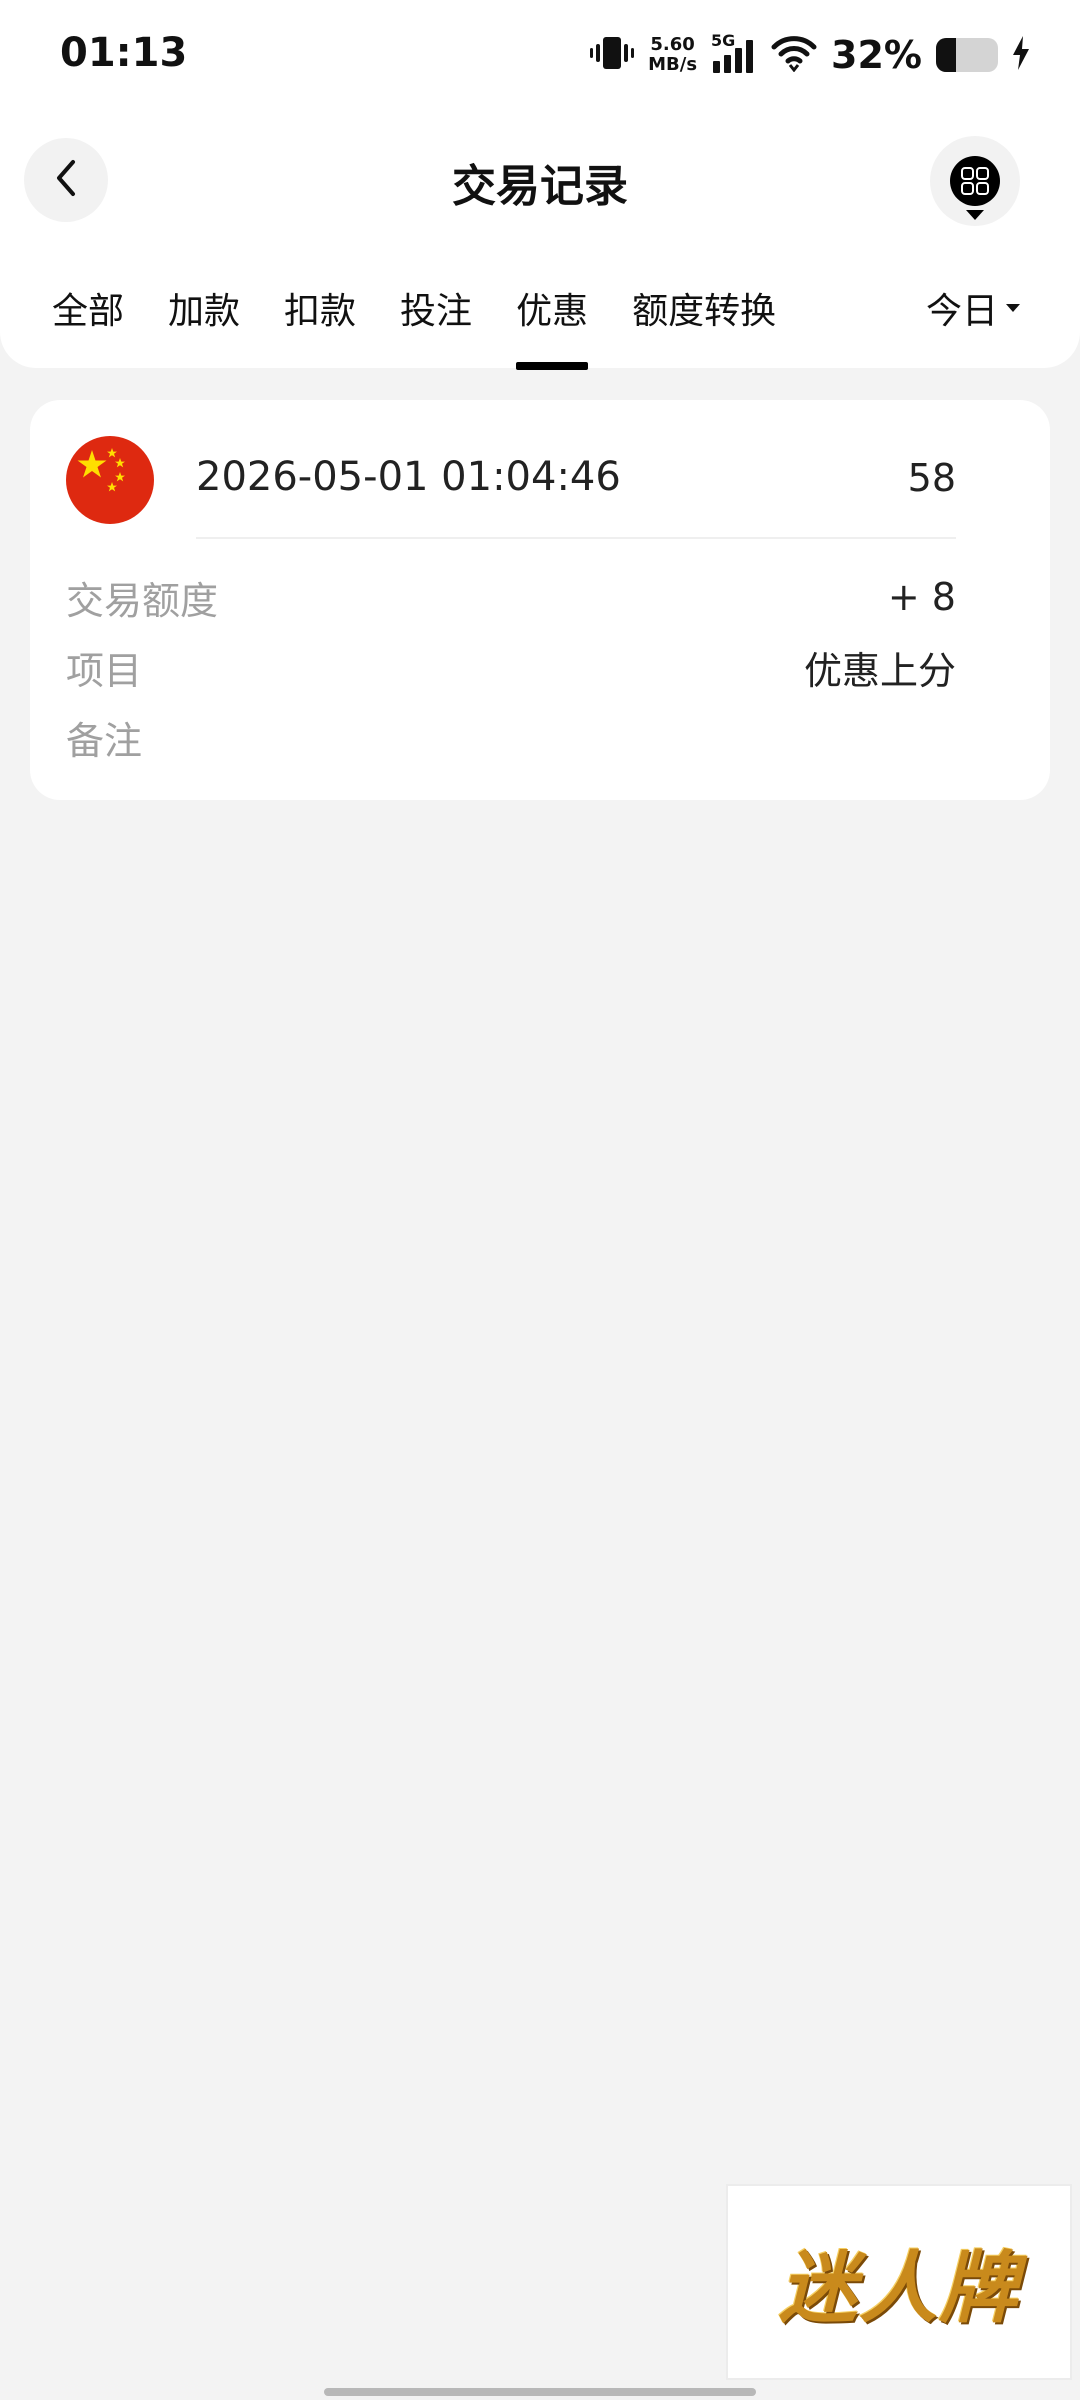 The height and width of the screenshot is (2400, 1080). What do you see at coordinates (104, 670) in the screenshot?
I see `item-label: 项目` at bounding box center [104, 670].